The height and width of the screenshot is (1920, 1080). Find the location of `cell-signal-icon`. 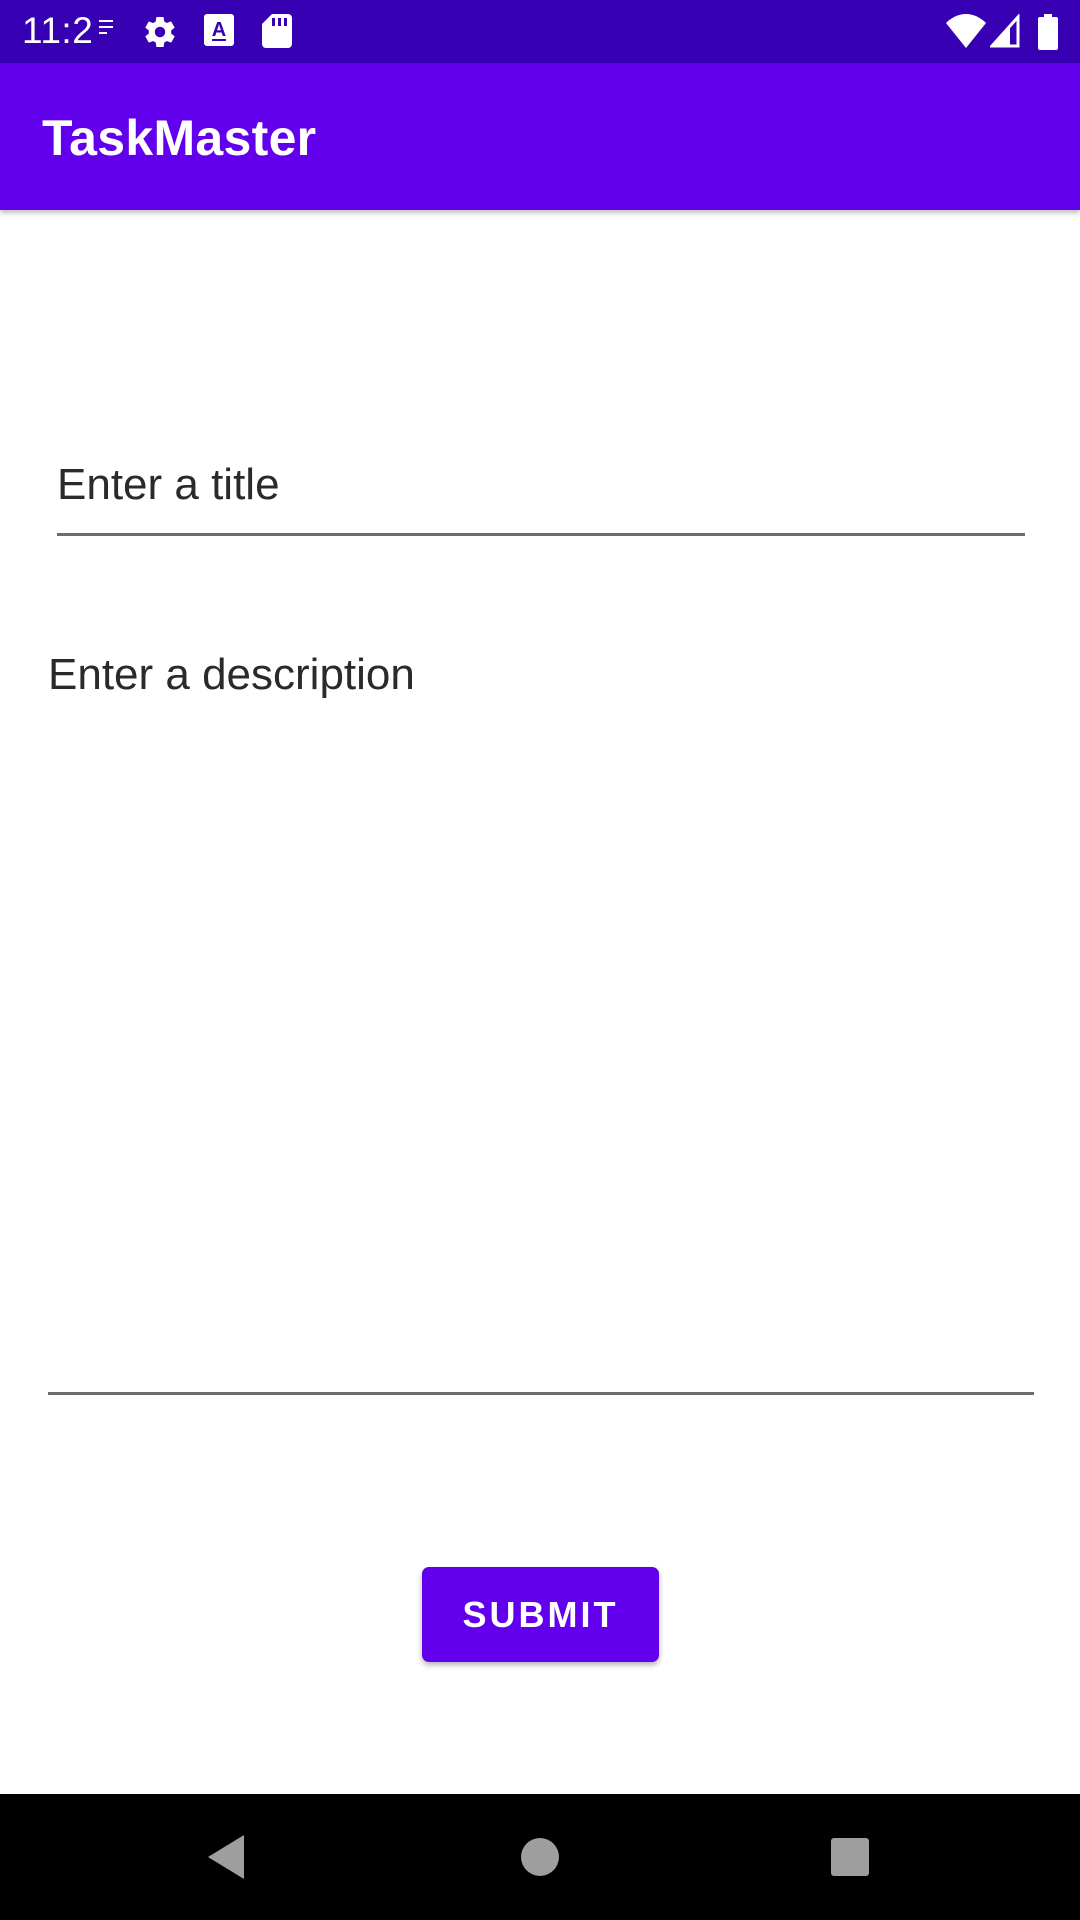

cell-signal-icon is located at coordinates (1005, 31).